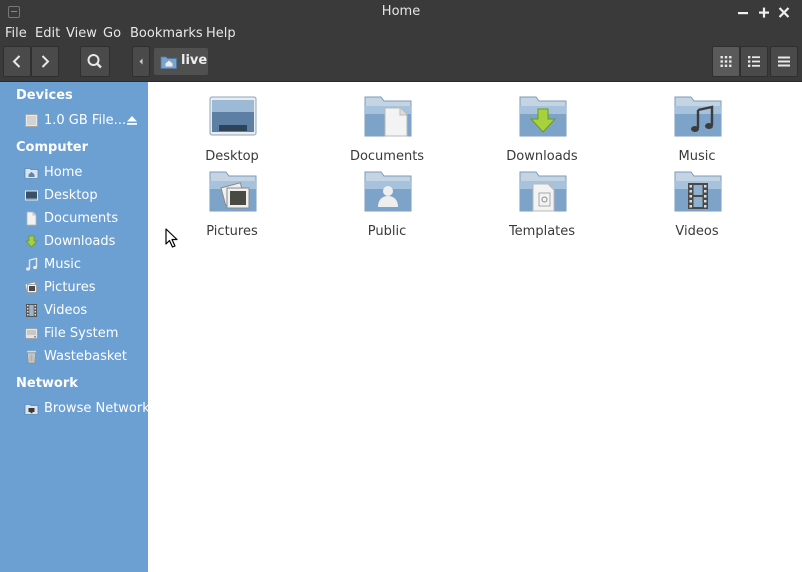  I want to click on home-icon, so click(31, 173).